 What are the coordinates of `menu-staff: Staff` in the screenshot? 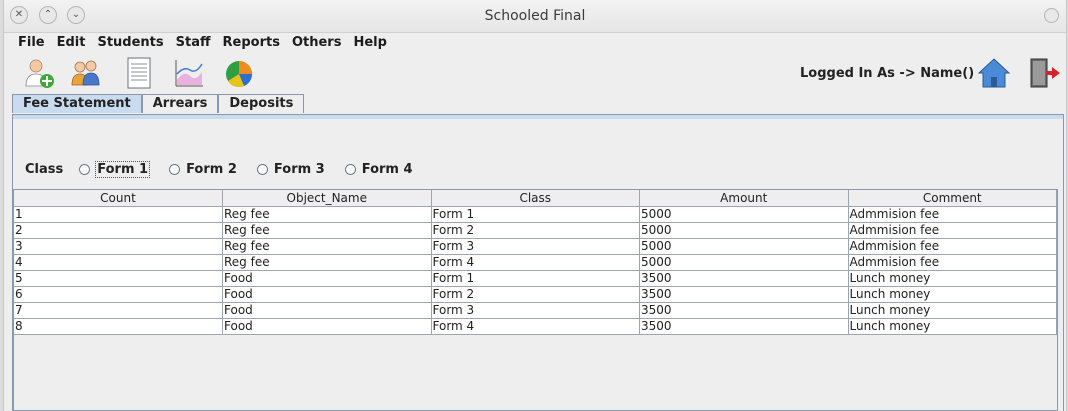 It's located at (193, 42).